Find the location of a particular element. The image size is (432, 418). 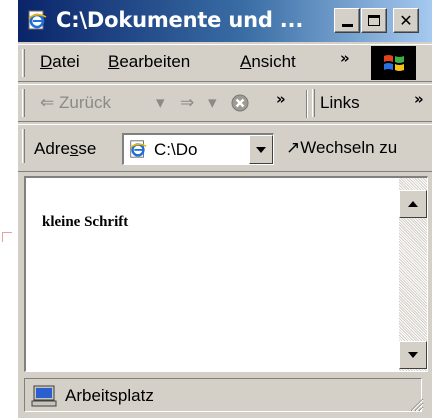

back-arrow-icon: ⇐ is located at coordinates (47, 102).